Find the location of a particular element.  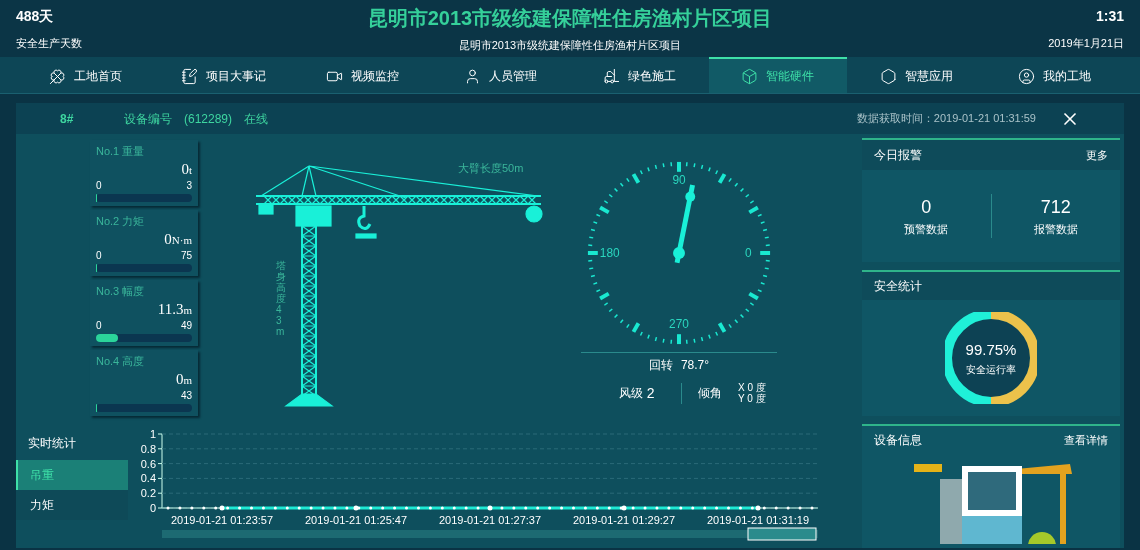

rotation-label: 回转 is located at coordinates (660, 365).